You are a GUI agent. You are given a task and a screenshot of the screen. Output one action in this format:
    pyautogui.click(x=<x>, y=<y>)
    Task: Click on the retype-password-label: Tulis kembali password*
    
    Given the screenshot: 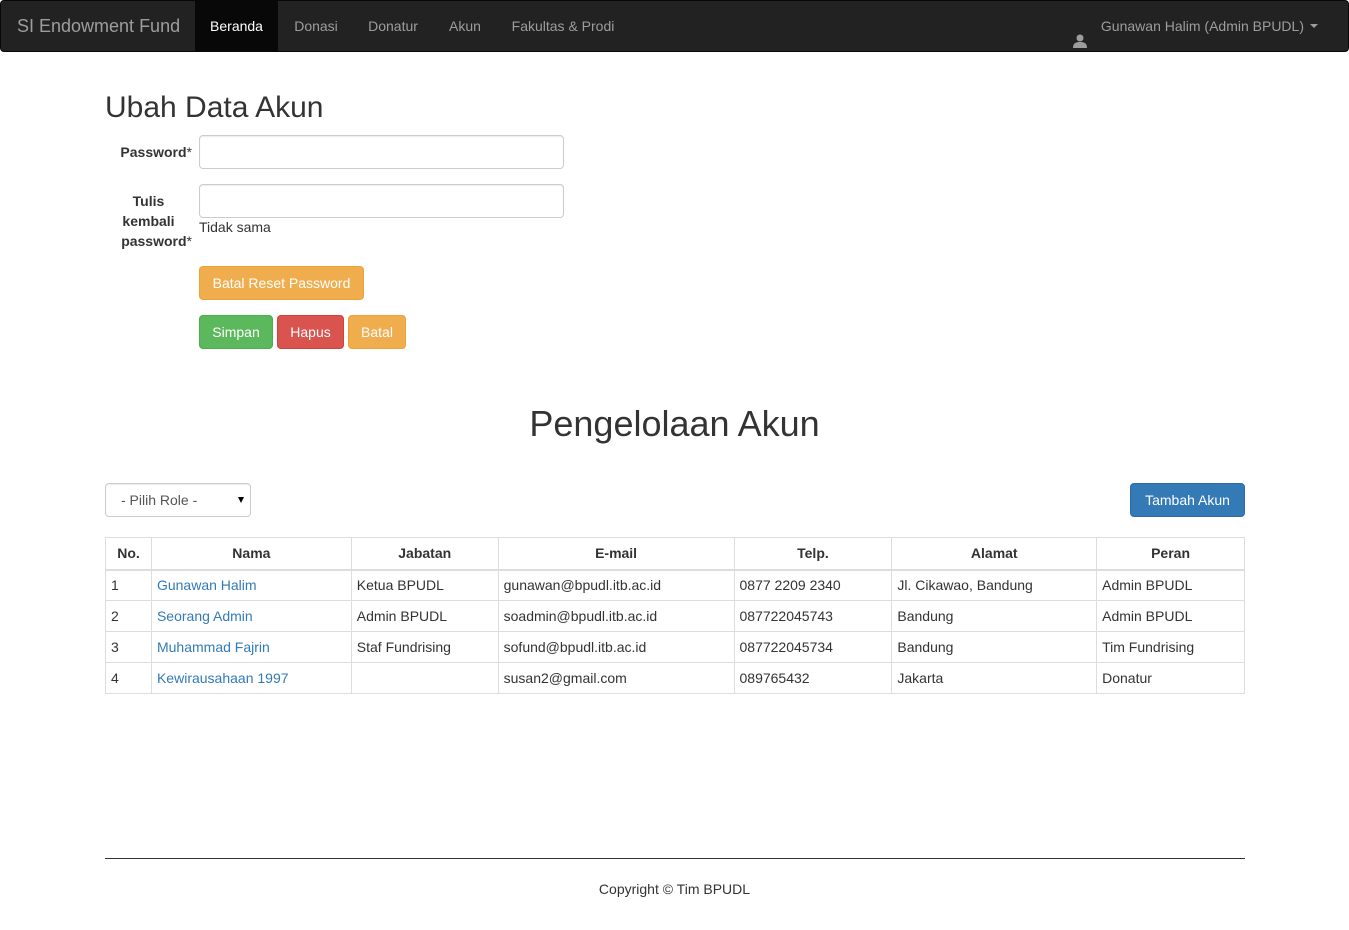 What is the action you would take?
    pyautogui.click(x=148, y=221)
    